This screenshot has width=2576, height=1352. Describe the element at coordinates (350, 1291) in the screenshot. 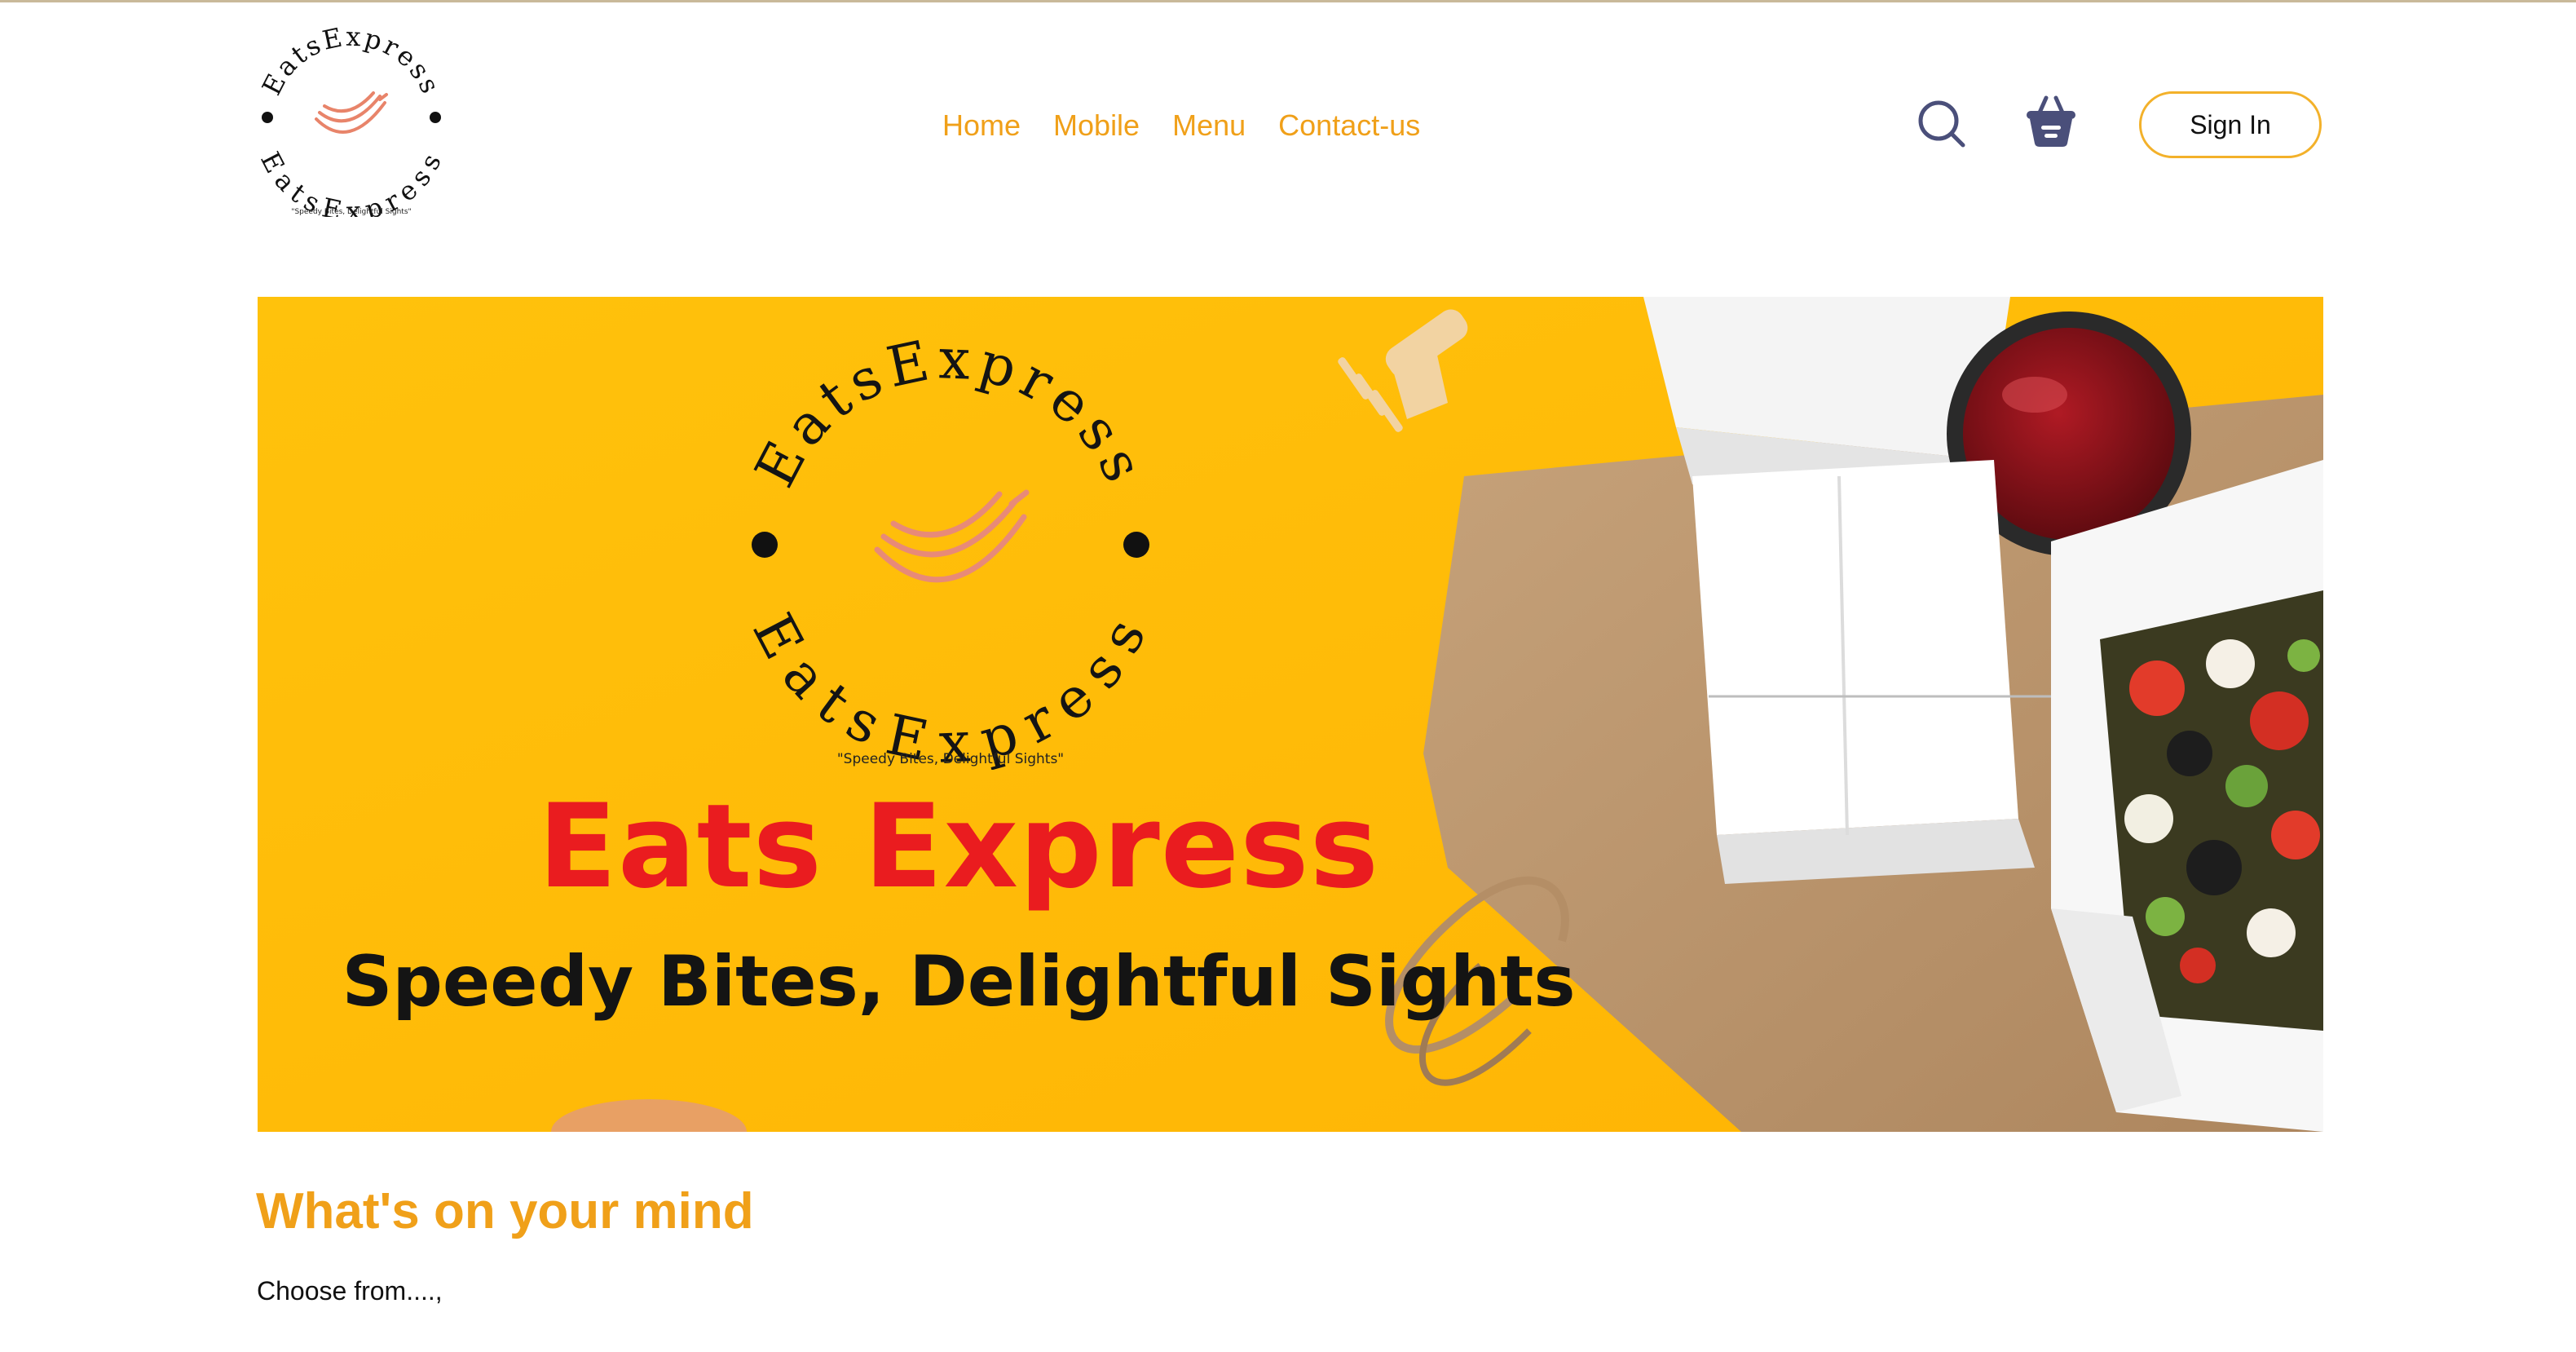

I see `section-subtitle: Choose from....,` at that location.